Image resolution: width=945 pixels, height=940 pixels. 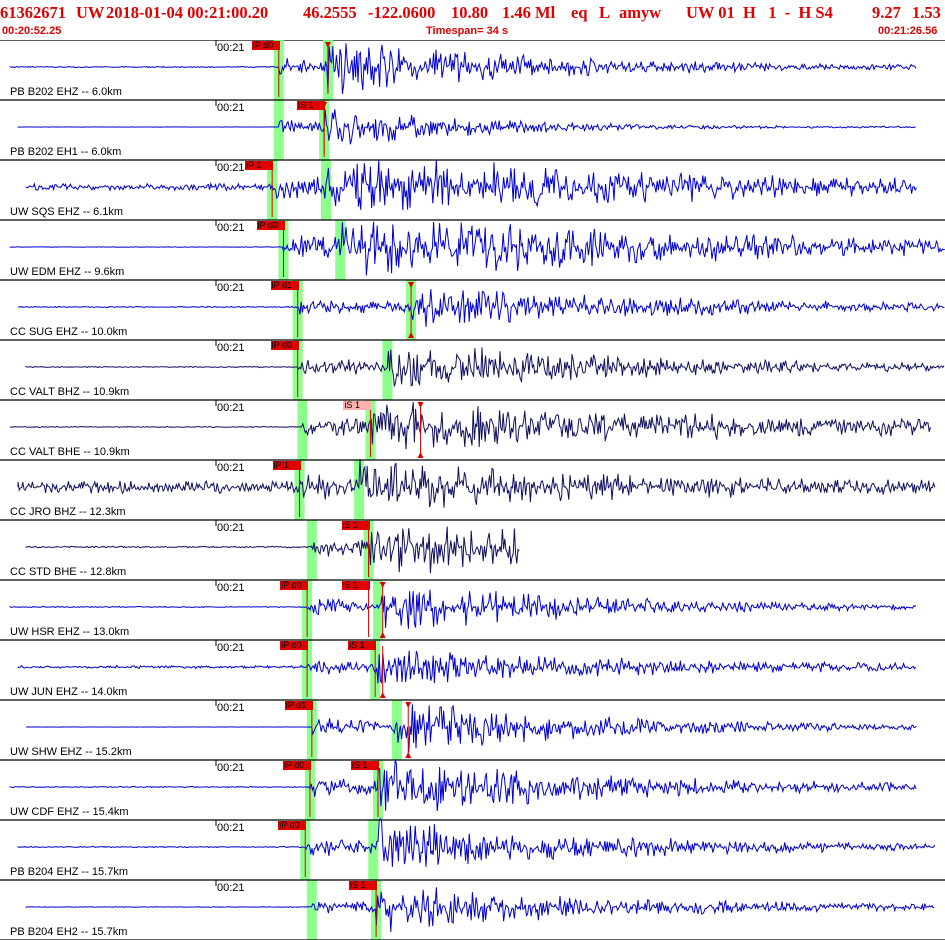 What do you see at coordinates (467, 31) in the screenshot?
I see `timespan: Timespan= 34 s` at bounding box center [467, 31].